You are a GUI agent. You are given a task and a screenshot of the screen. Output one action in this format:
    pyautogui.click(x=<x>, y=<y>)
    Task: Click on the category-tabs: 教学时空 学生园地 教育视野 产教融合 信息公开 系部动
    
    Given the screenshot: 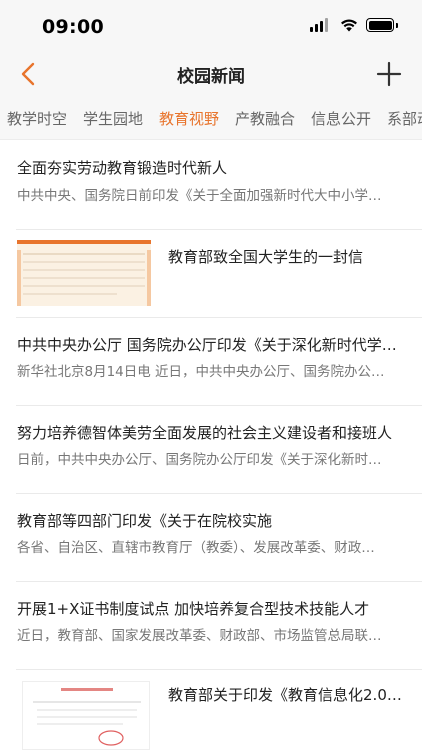 What is the action you would take?
    pyautogui.click(x=211, y=117)
    